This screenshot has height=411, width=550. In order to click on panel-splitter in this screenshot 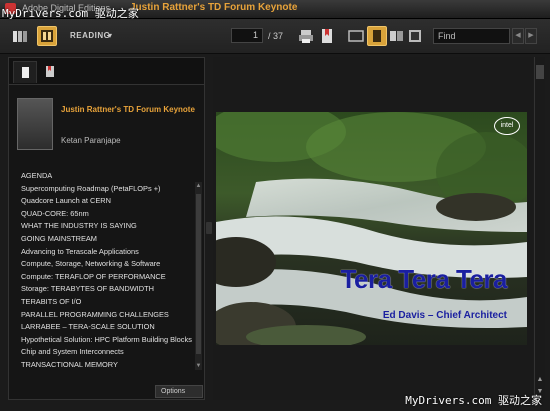, I will do `click(209, 228)`.